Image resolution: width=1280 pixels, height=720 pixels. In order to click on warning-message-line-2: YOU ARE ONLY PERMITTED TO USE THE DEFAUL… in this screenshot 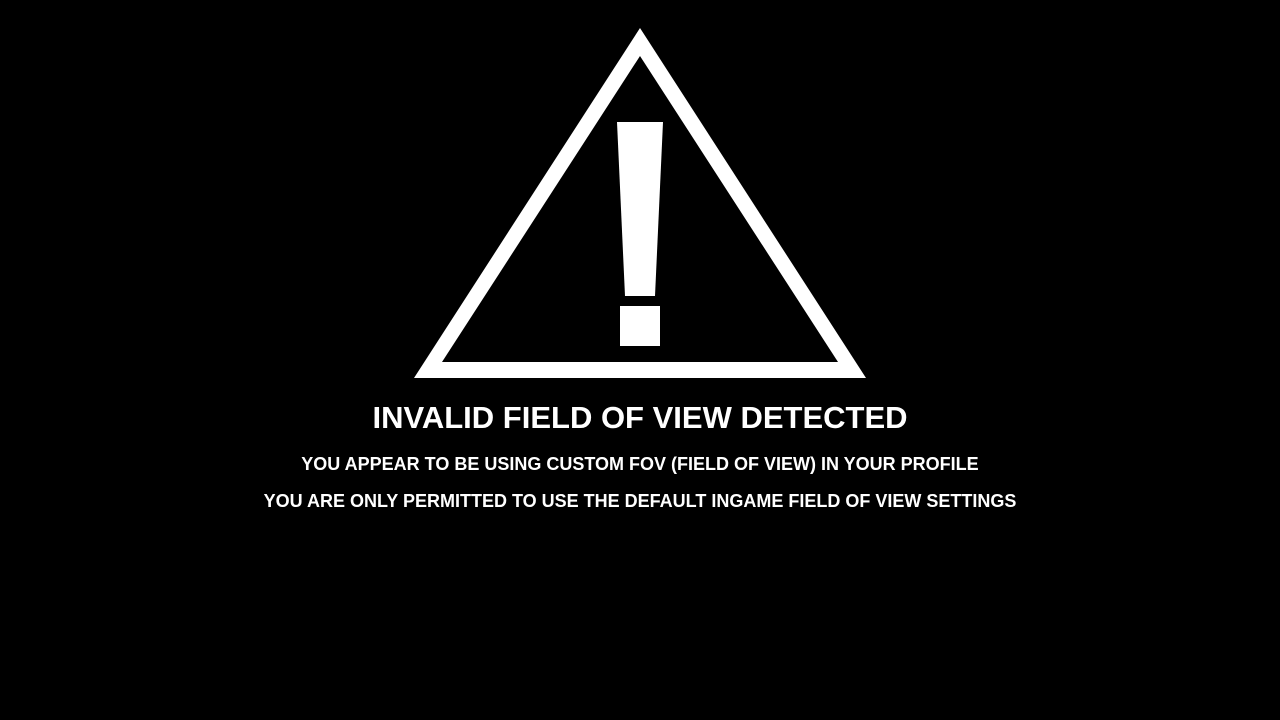, I will do `click(640, 501)`.